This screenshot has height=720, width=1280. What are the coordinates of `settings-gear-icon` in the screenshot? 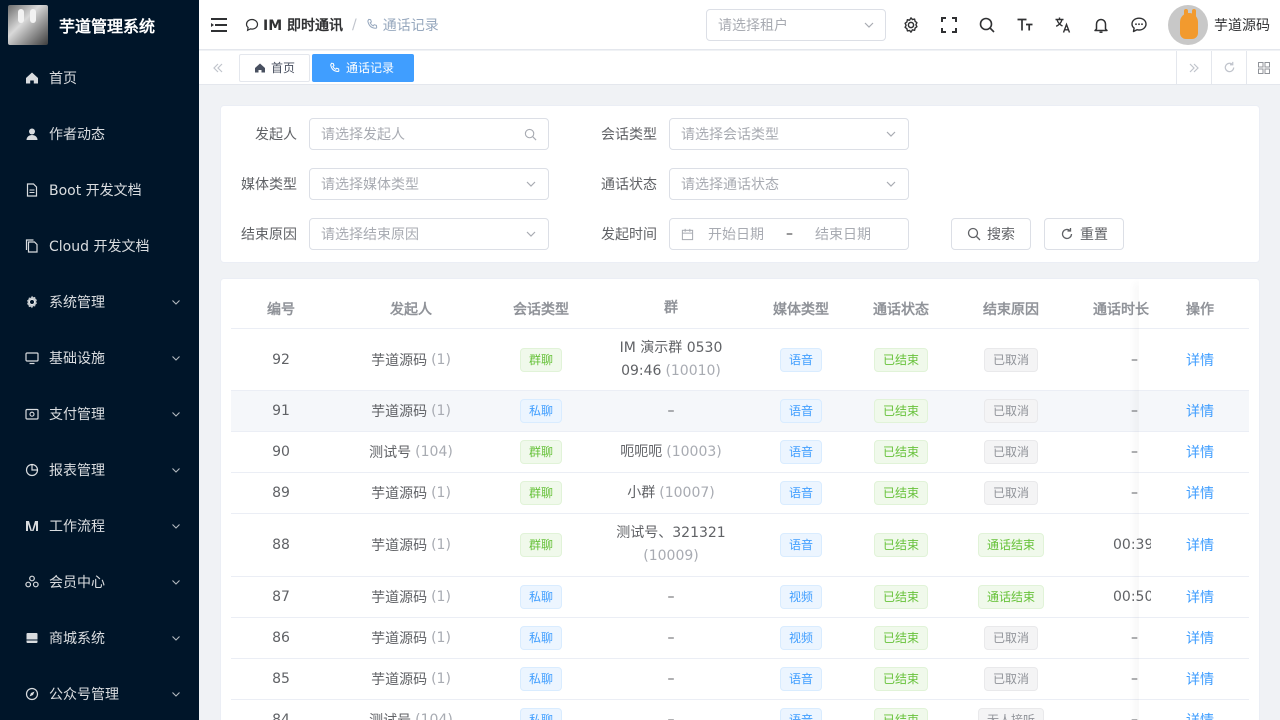 It's located at (911, 25).